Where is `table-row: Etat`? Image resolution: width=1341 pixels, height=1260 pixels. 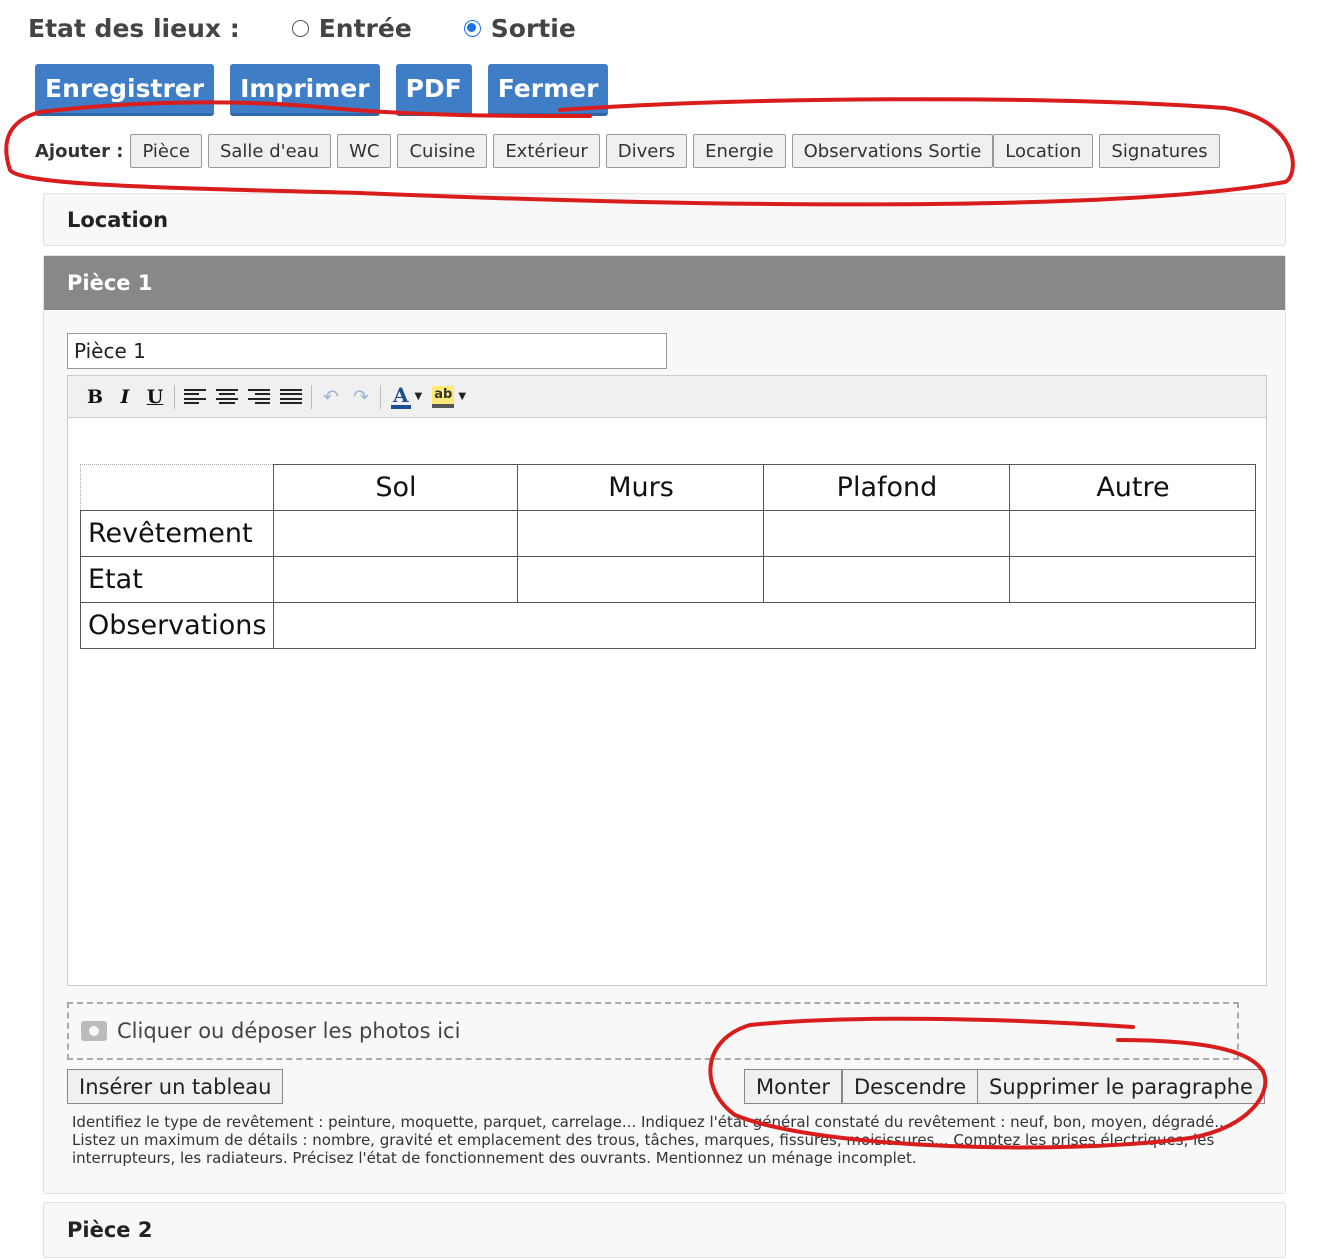
table-row: Etat is located at coordinates (668, 579).